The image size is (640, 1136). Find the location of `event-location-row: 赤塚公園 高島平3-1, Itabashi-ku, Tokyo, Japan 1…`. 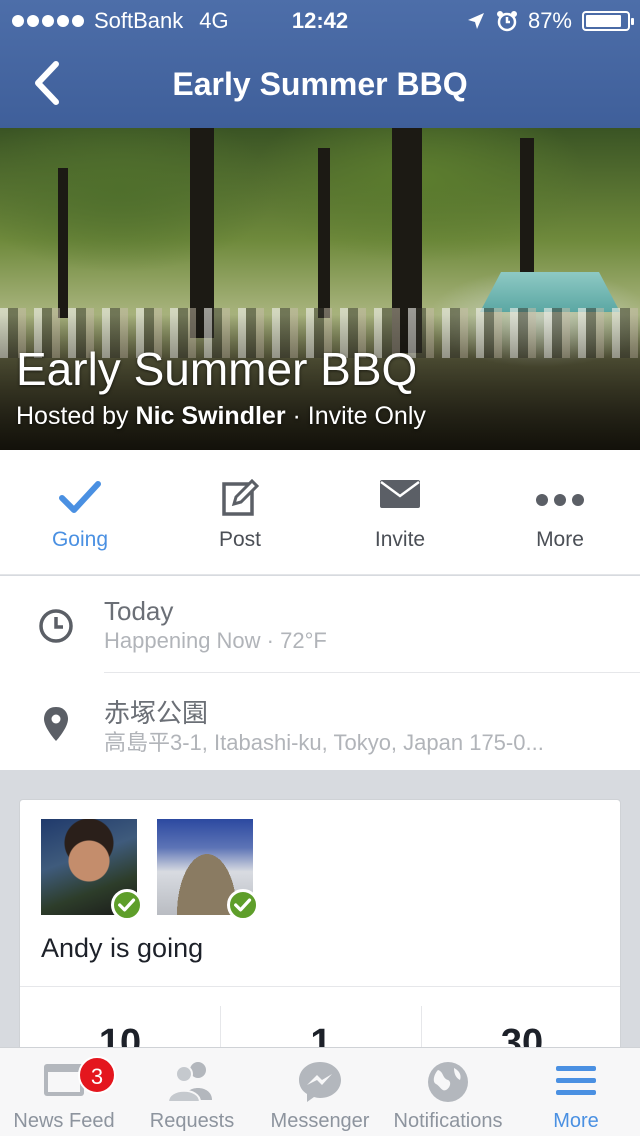

event-location-row: 赤塚公園 高島平3-1, Itabashi-ku, Tokyo, Japan 1… is located at coordinates (320, 721).